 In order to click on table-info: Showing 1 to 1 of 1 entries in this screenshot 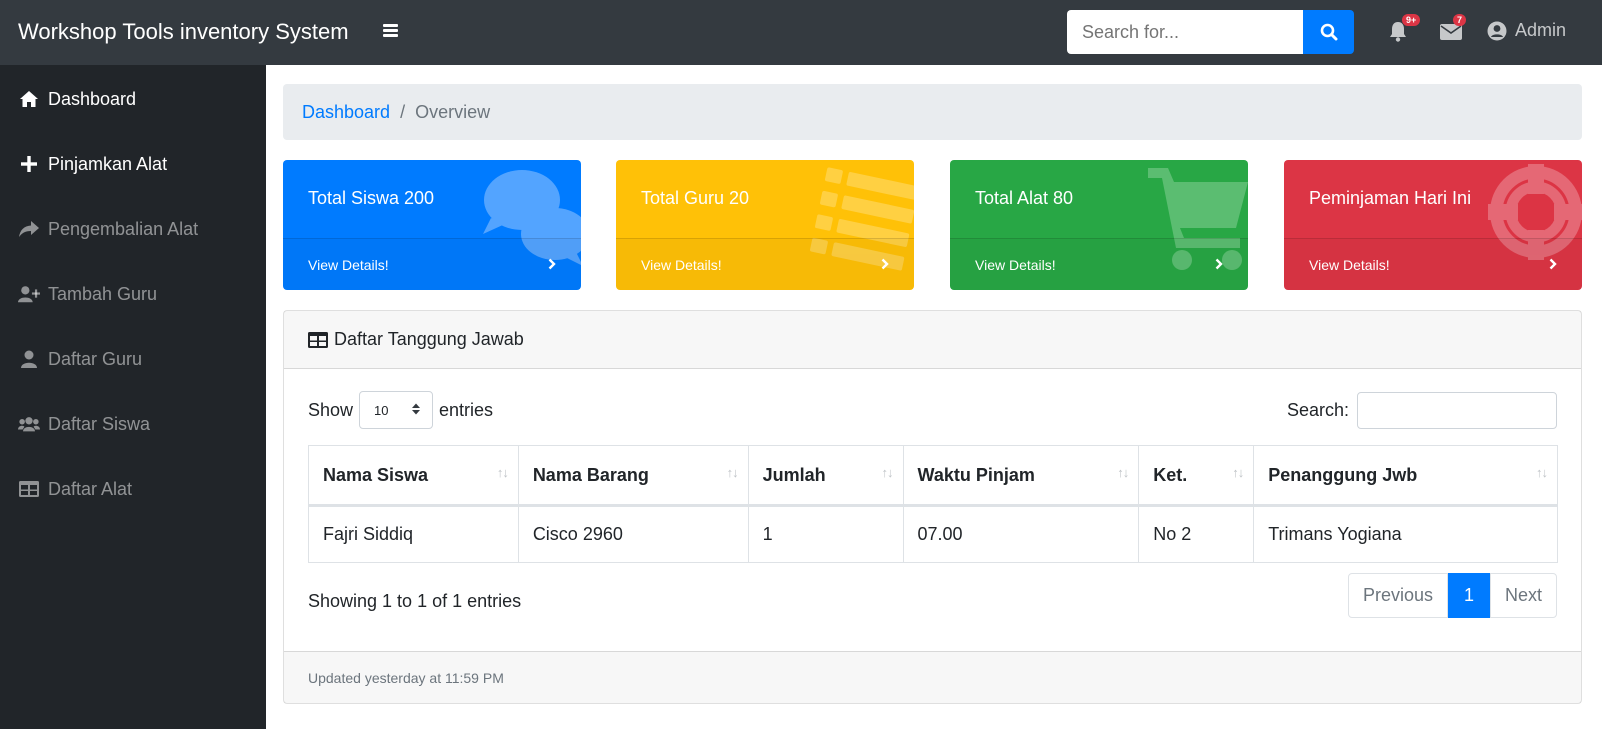, I will do `click(415, 601)`.